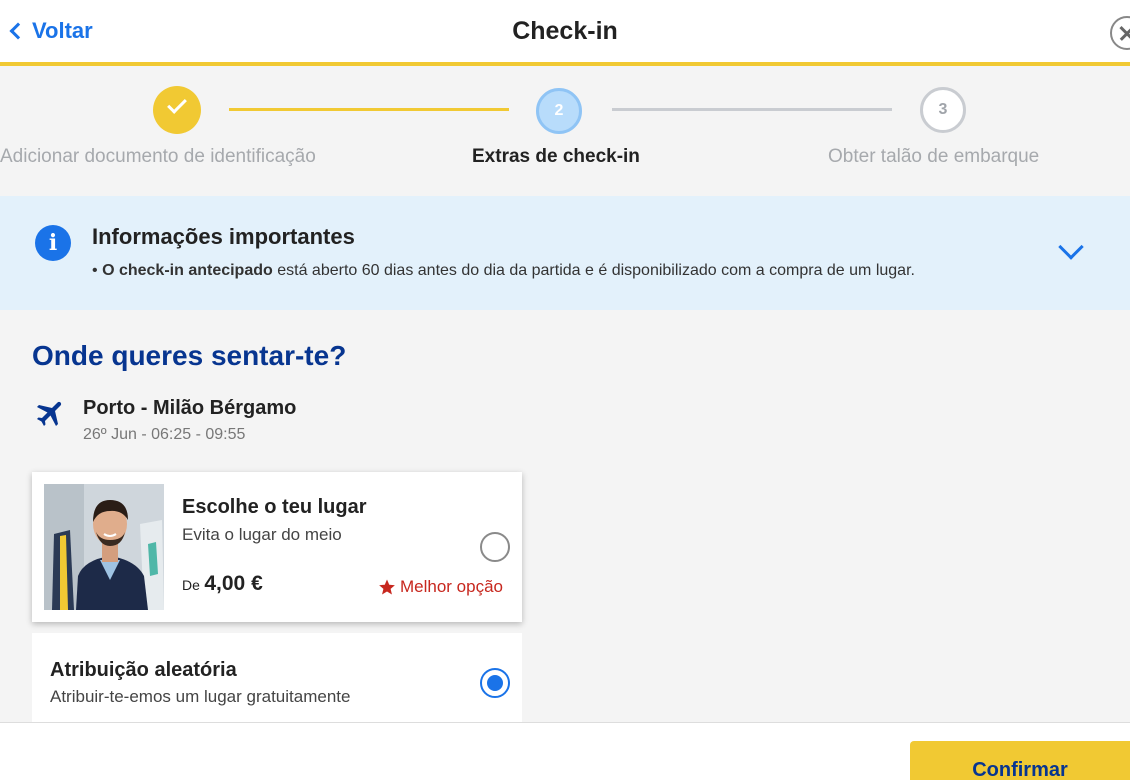 The height and width of the screenshot is (780, 1130). What do you see at coordinates (53, 243) in the screenshot?
I see `info-icon: i` at bounding box center [53, 243].